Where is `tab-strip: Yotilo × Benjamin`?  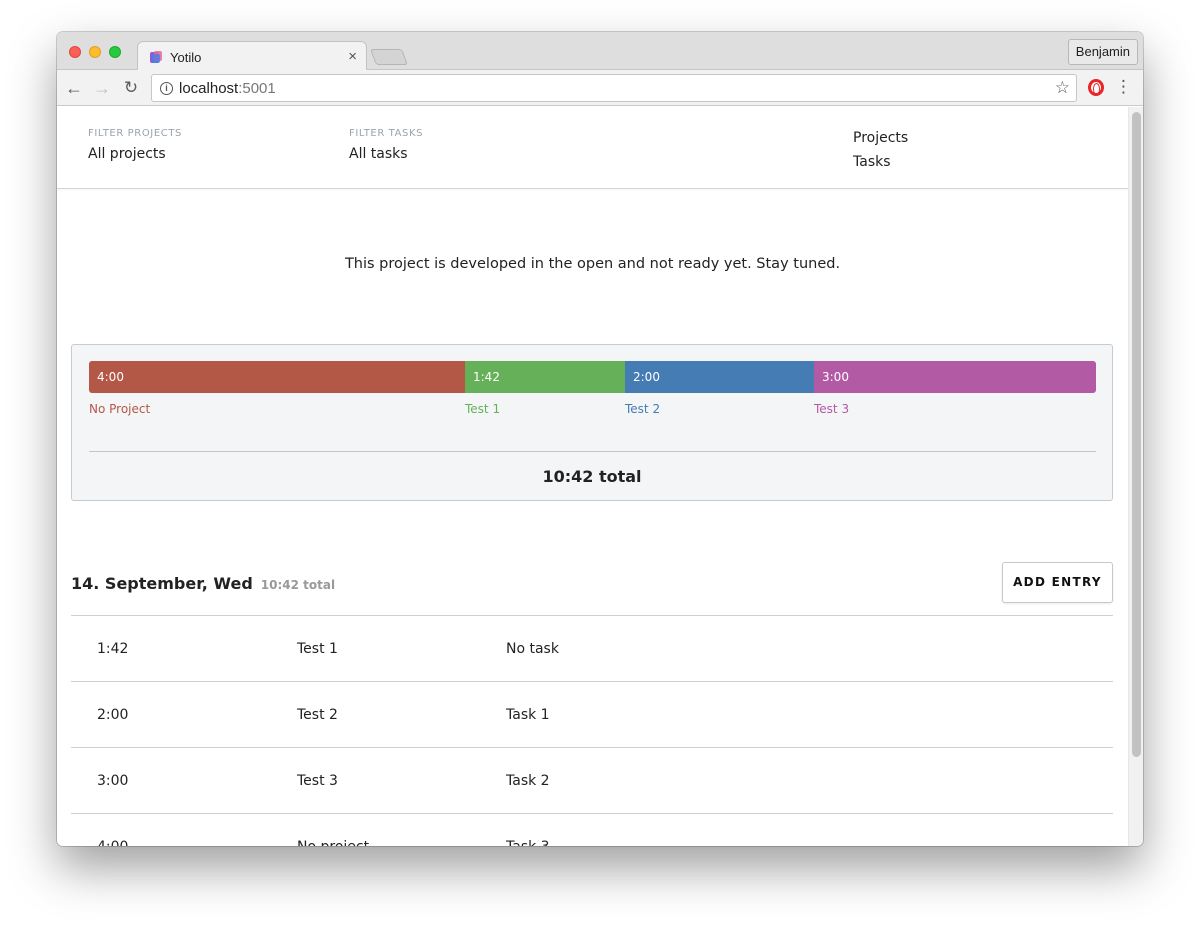
tab-strip: Yotilo × Benjamin is located at coordinates (600, 51).